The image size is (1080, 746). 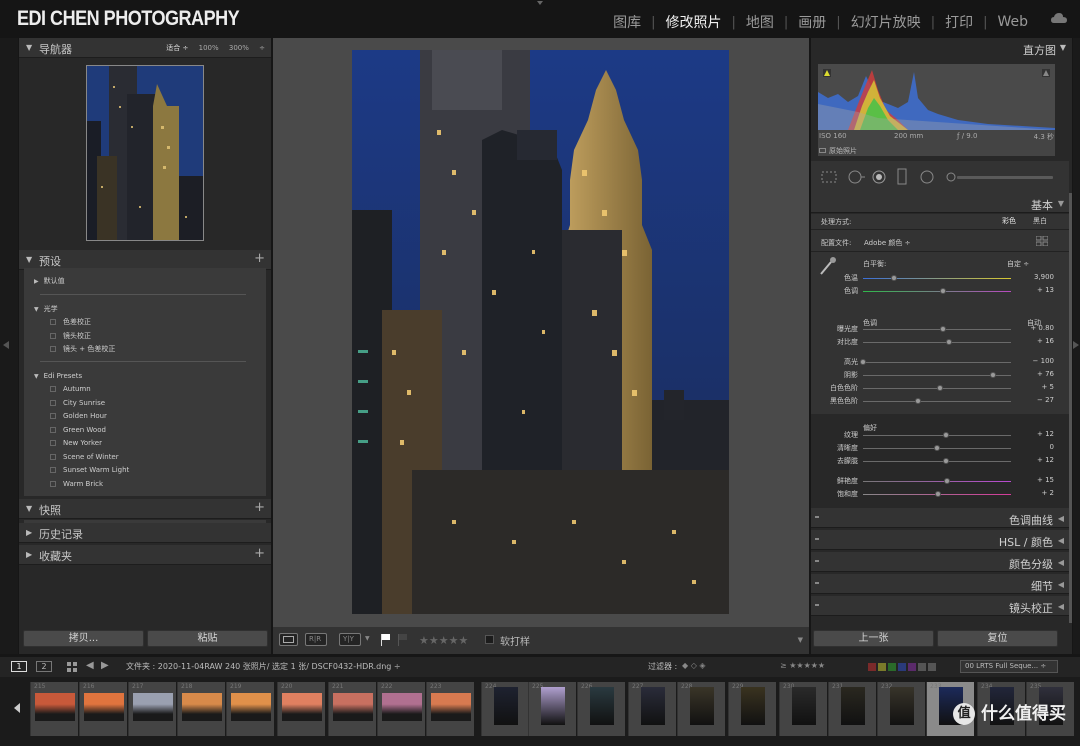 What do you see at coordinates (76, 443) in the screenshot?
I see `preset-item: New Yorker` at bounding box center [76, 443].